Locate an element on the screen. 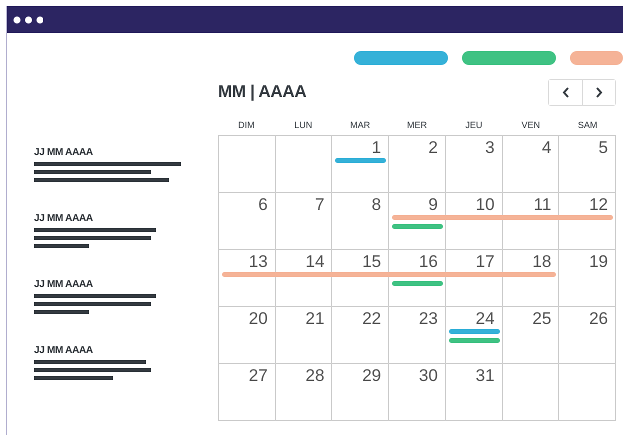 The height and width of the screenshot is (435, 623). day-number: 23 is located at coordinates (428, 319).